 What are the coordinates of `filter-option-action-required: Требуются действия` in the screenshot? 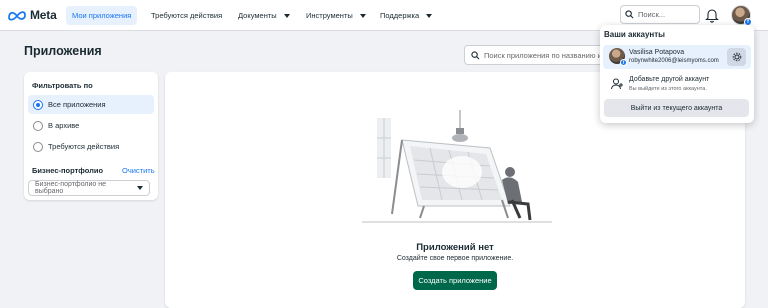 It's located at (91, 146).